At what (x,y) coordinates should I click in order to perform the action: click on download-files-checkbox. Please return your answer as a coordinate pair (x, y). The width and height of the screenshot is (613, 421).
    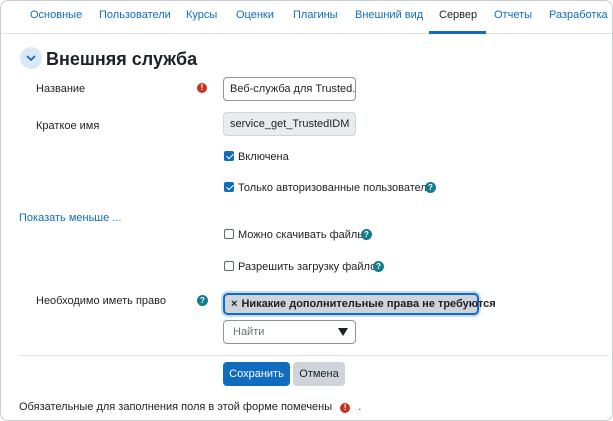
    Looking at the image, I should click on (229, 234).